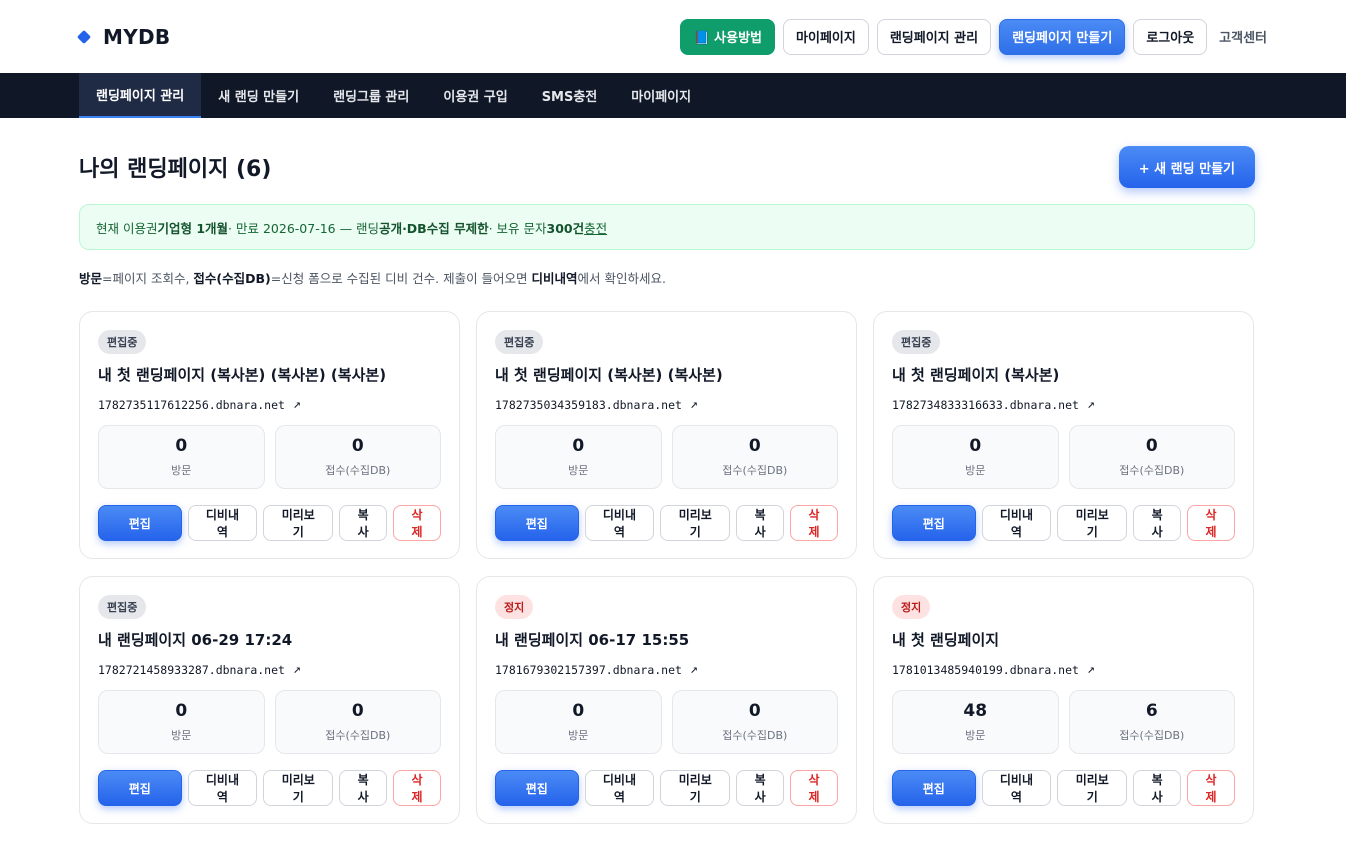 This screenshot has width=1346, height=850. Describe the element at coordinates (609, 375) in the screenshot. I see `card-title: 내 첫 랜딩페이지 (복사본) (복사본)` at that location.